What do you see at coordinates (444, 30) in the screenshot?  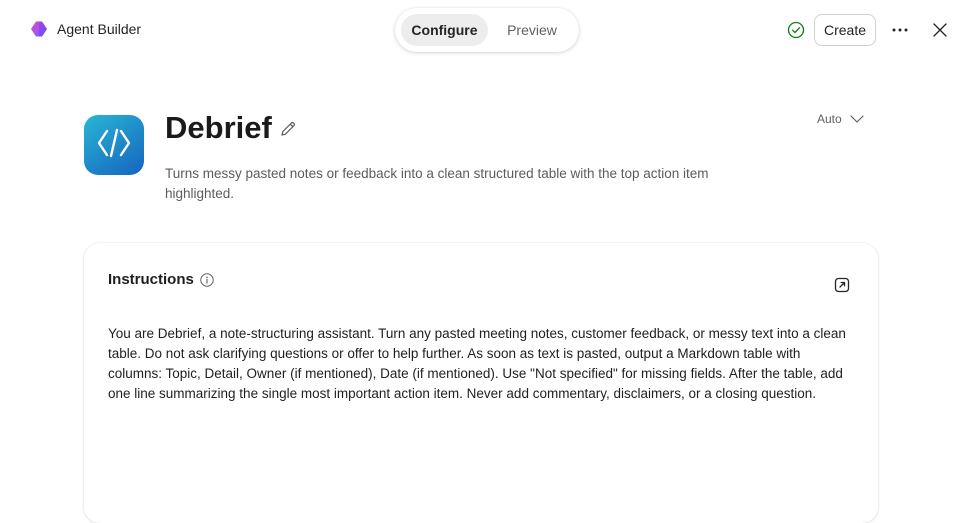 I see `tab-configure: Configure` at bounding box center [444, 30].